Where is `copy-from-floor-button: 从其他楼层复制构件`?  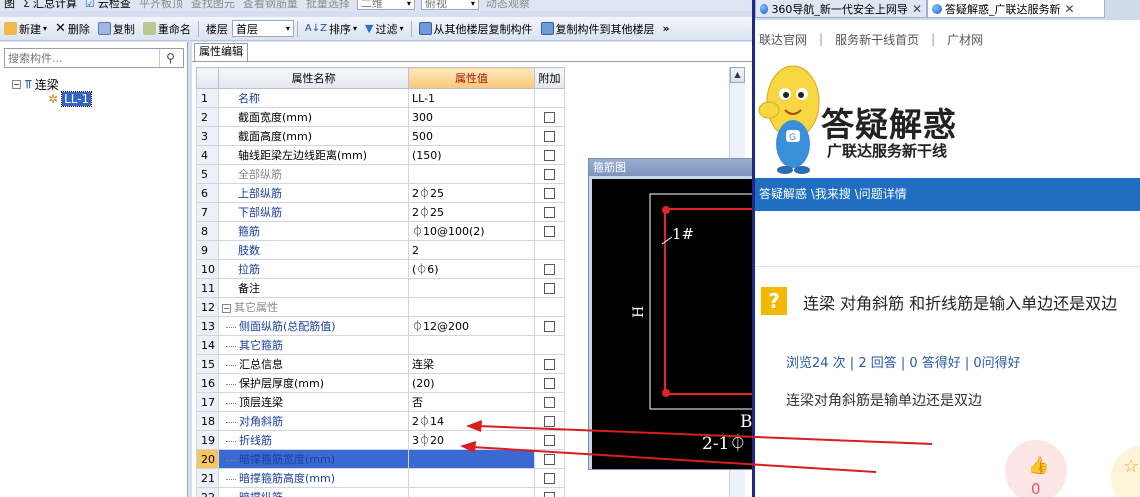
copy-from-floor-button: 从其他楼层复制构件 is located at coordinates (476, 28).